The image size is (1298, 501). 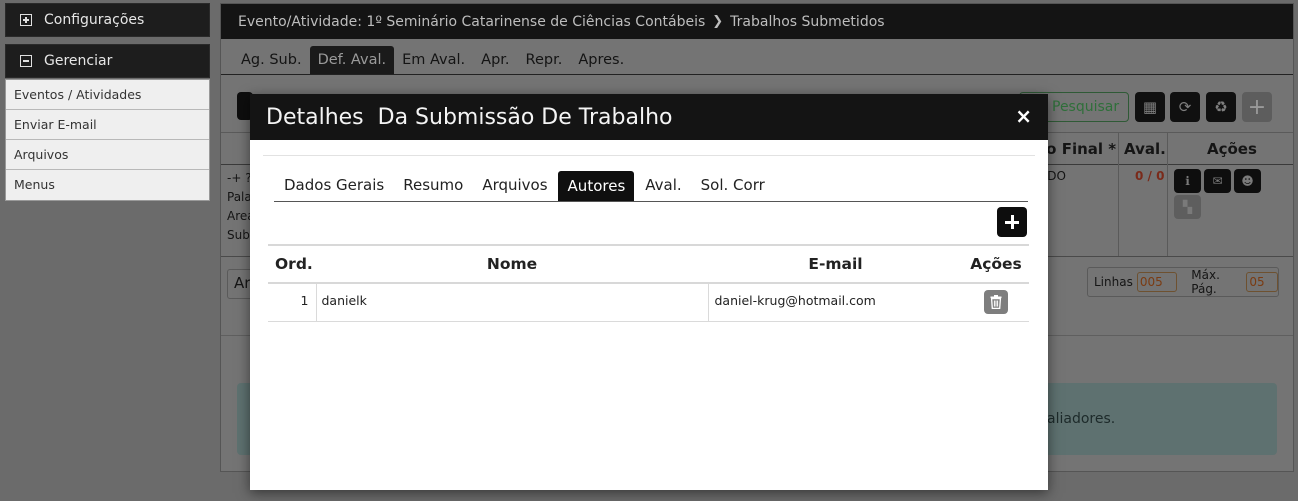 I want to click on table-header-row: Ord. Nome E-mail Ações, so click(x=648, y=264).